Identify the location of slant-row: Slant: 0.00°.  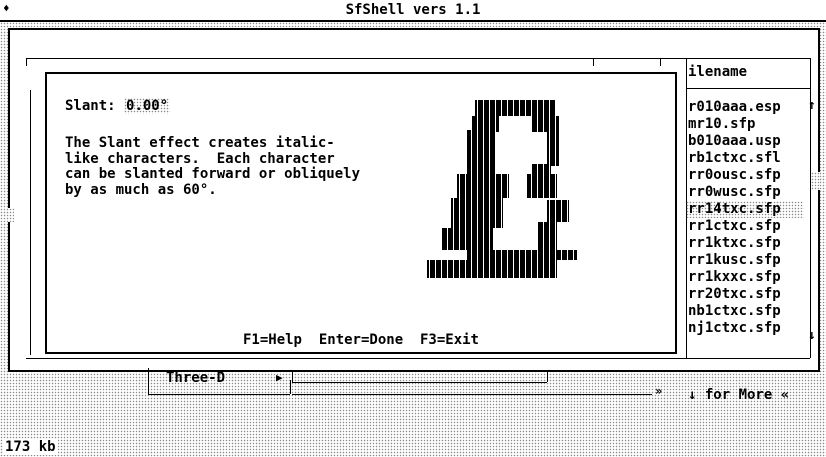
(118, 106).